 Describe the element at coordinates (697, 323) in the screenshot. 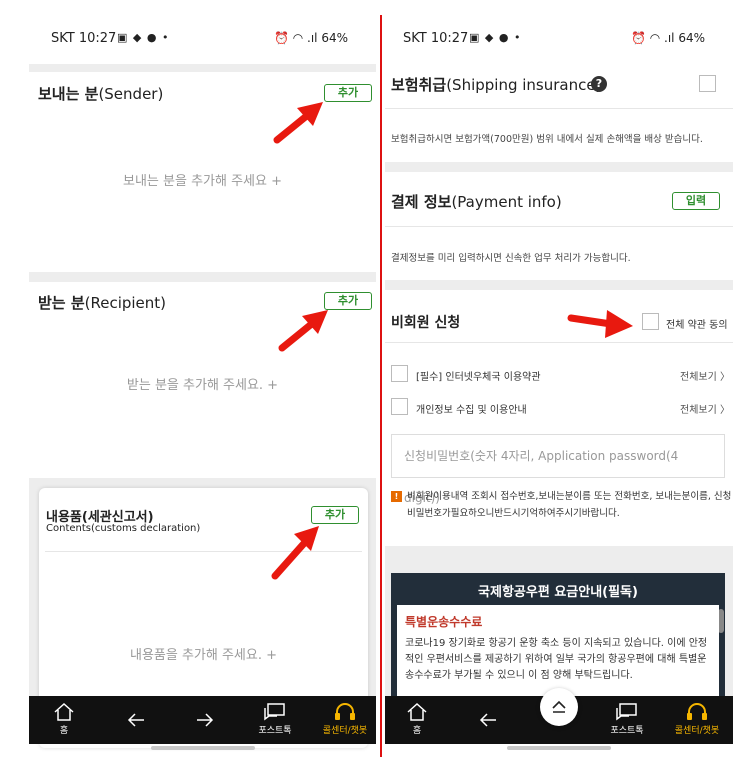

I see `agree-all-label: 전체 약관 동의` at that location.